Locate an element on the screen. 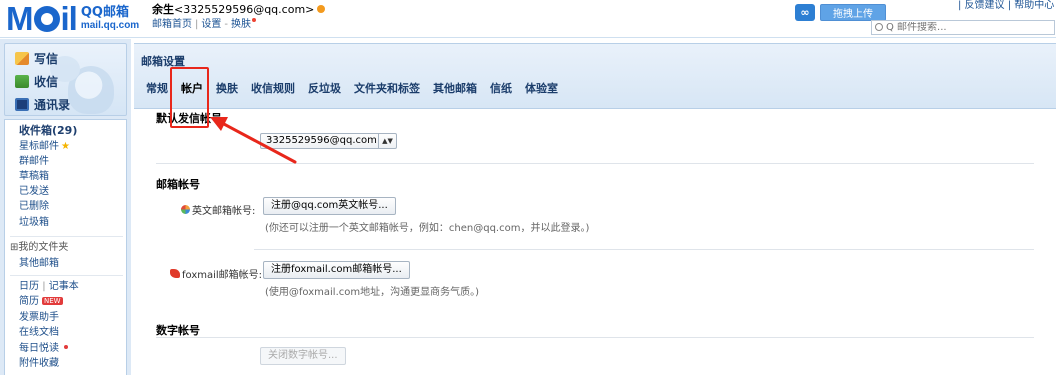 This screenshot has height=375, width=1056. folder-inbox: 收件箱(29) is located at coordinates (48, 131).